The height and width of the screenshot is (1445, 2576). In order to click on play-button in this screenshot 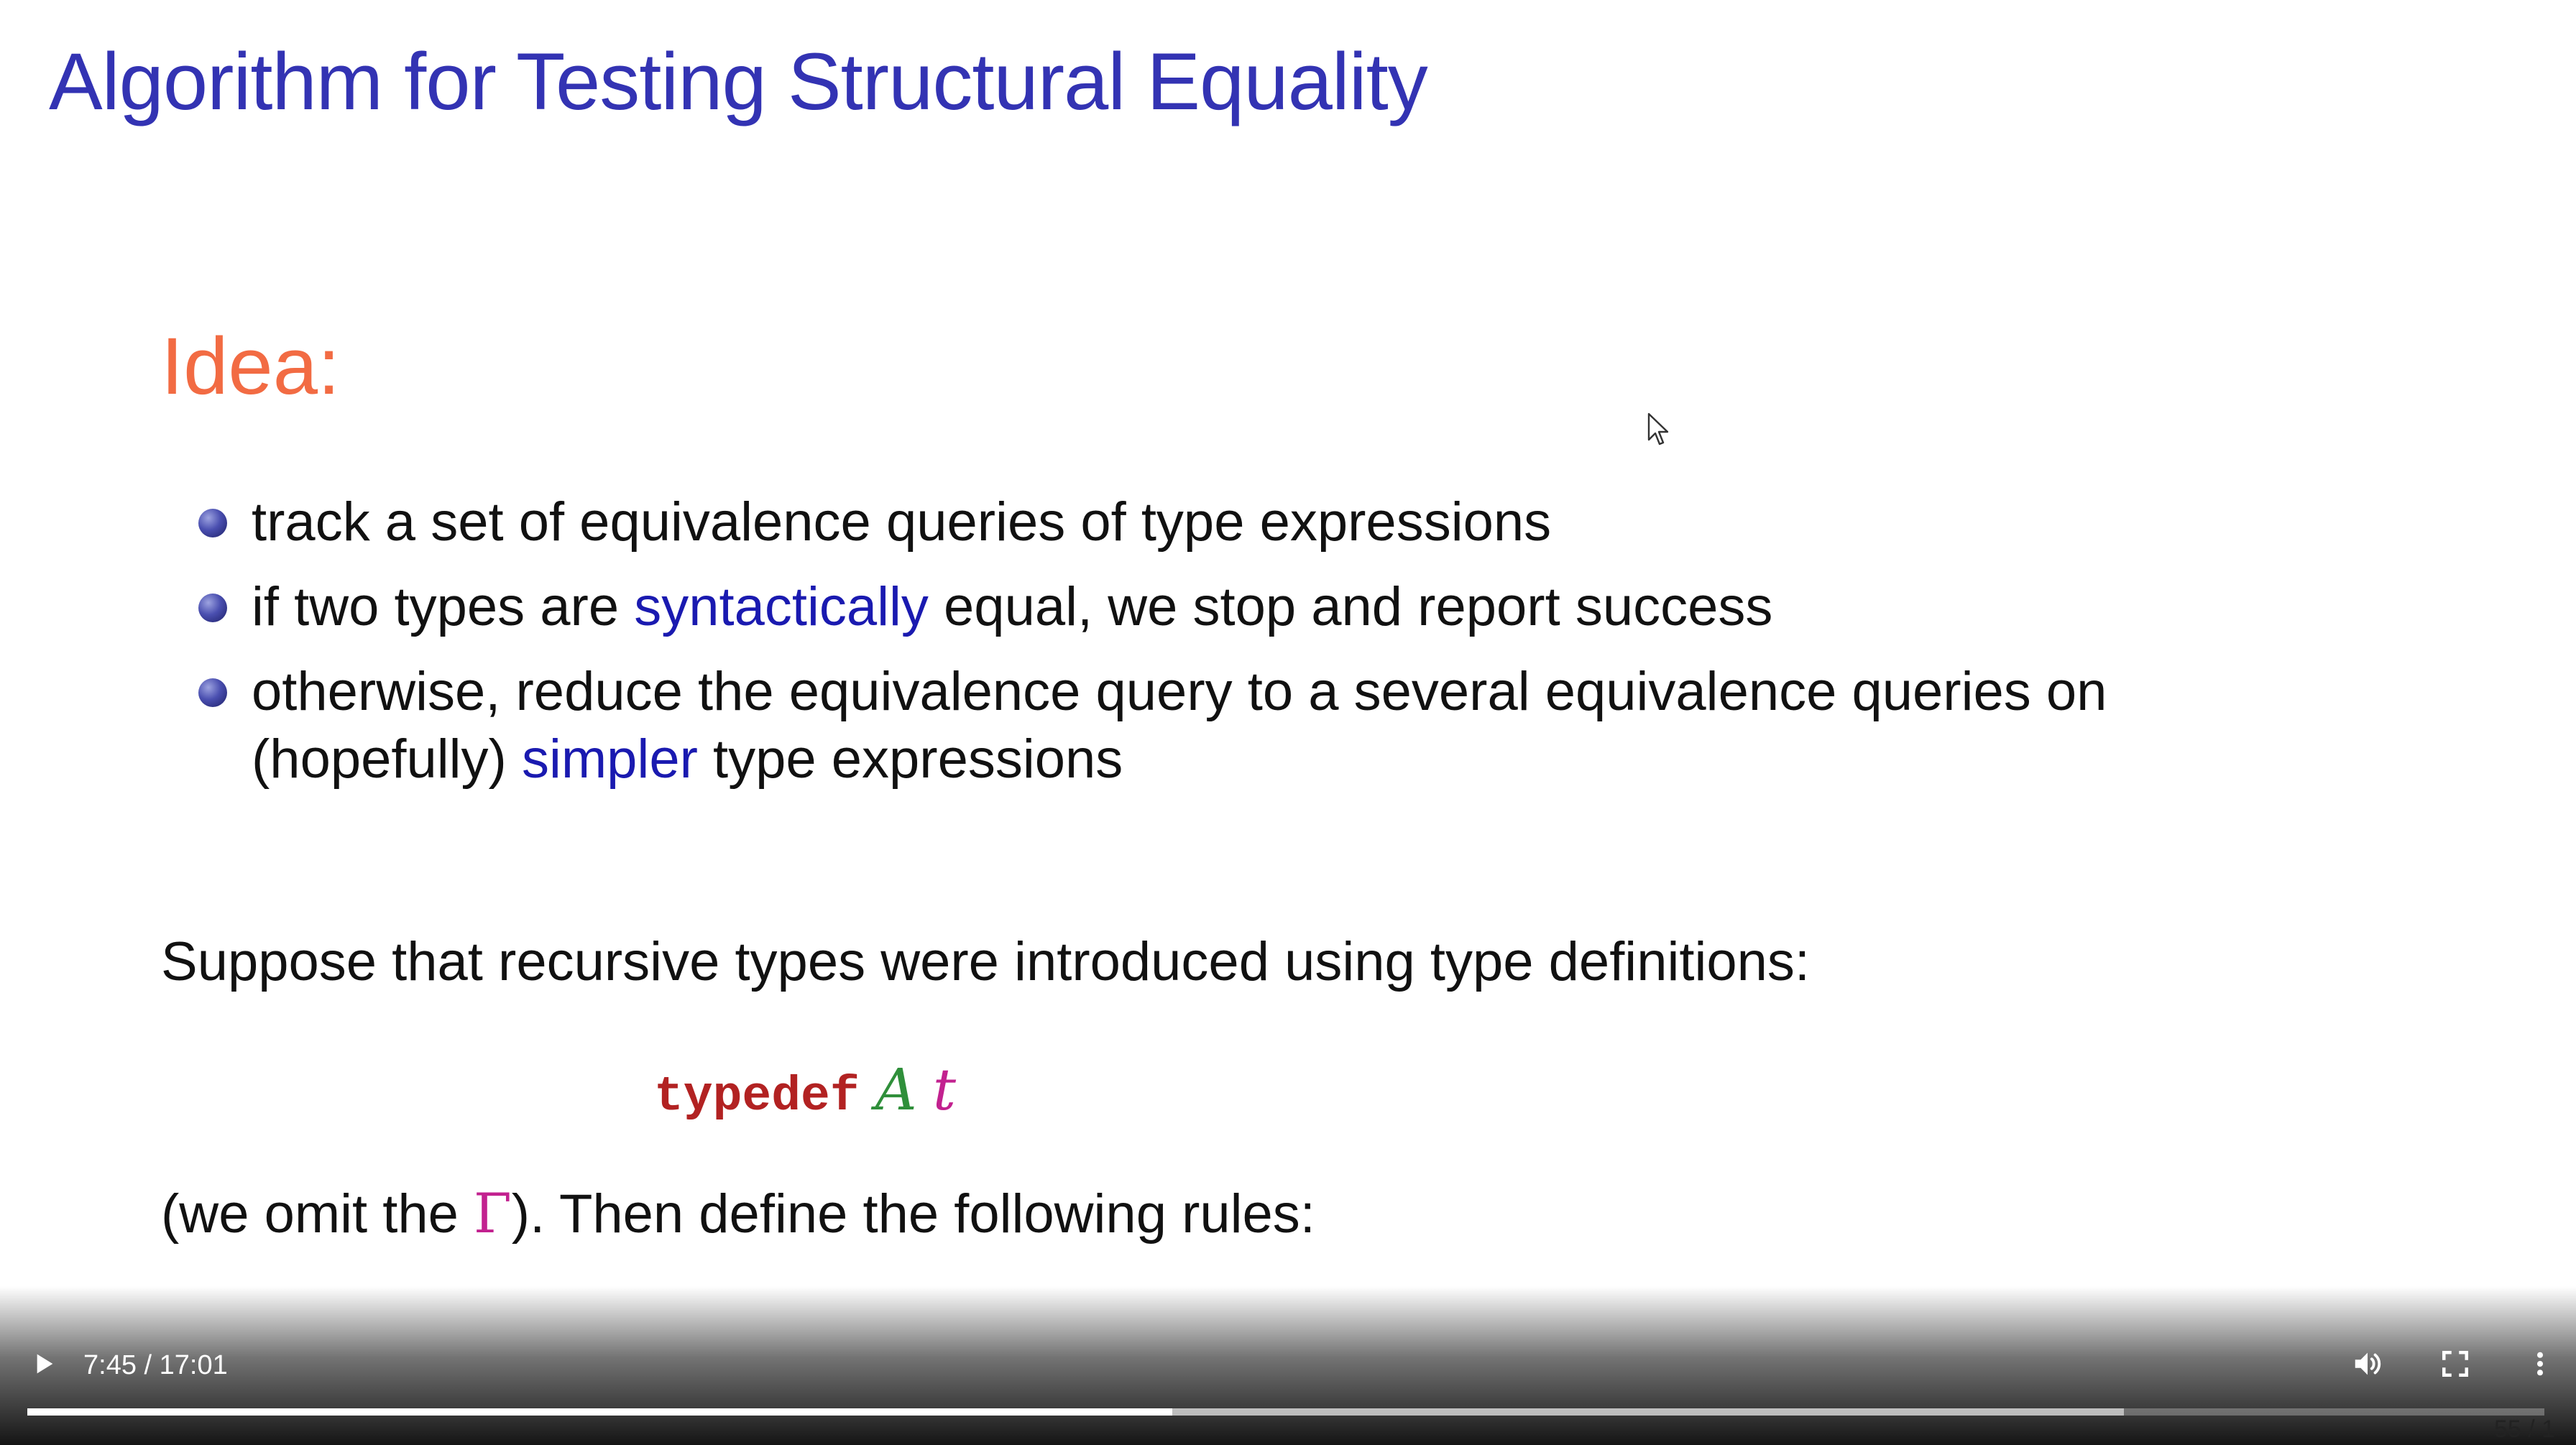, I will do `click(43, 1363)`.